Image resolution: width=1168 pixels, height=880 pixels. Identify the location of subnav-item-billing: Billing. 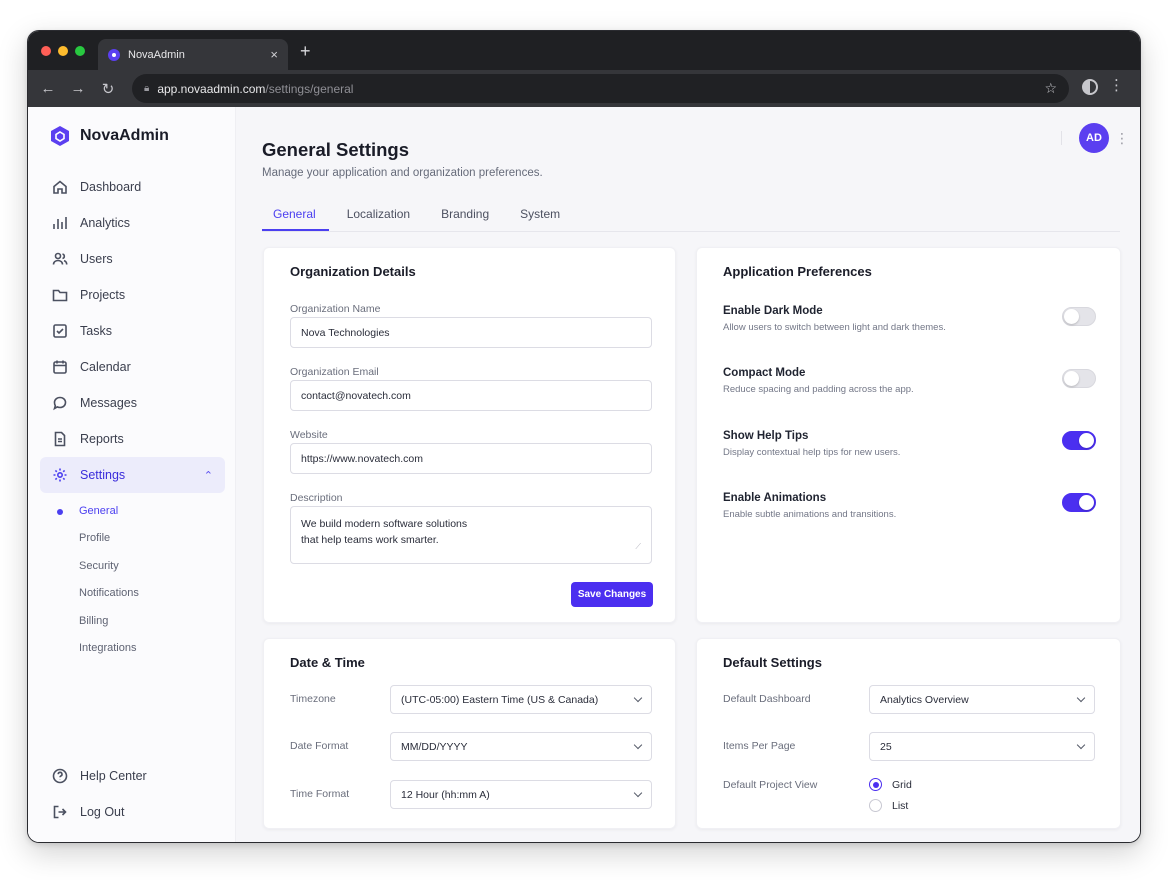
(132, 621).